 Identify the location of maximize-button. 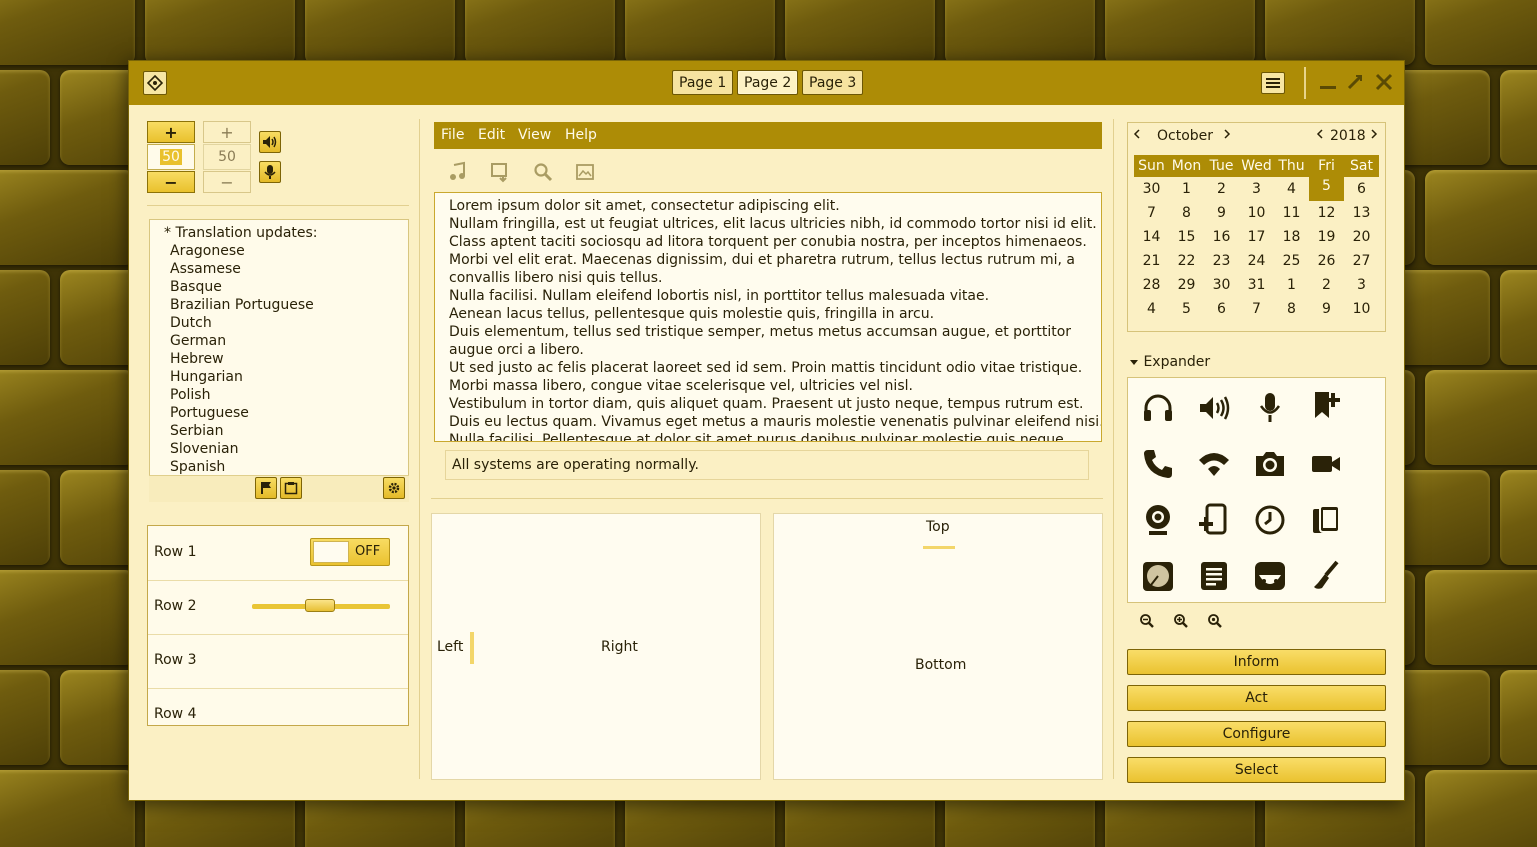
(1355, 83).